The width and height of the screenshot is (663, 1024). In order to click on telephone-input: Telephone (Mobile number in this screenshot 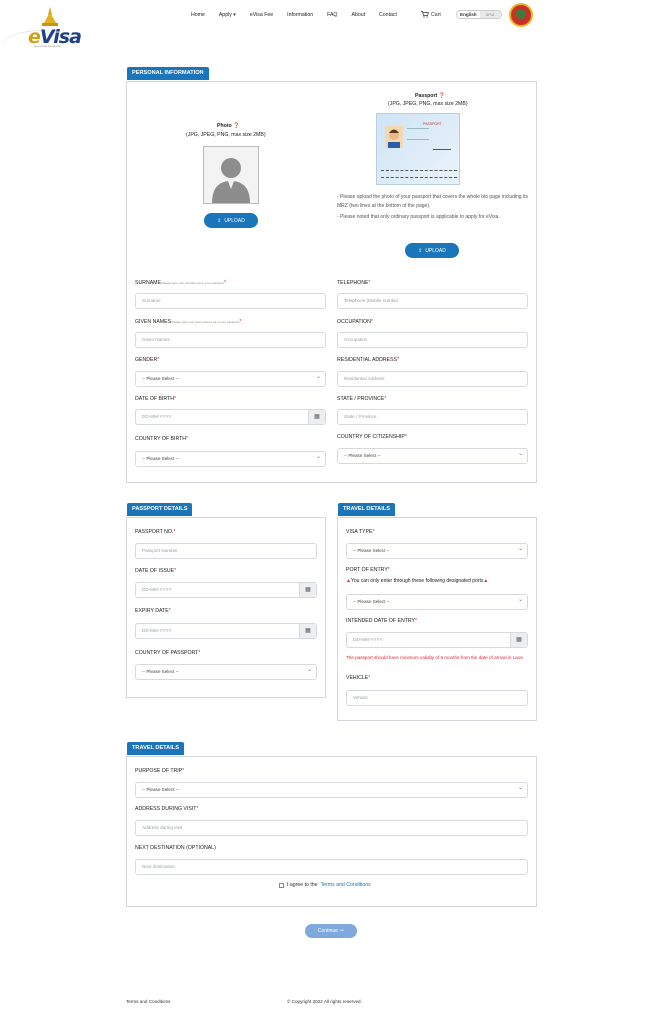, I will do `click(432, 301)`.